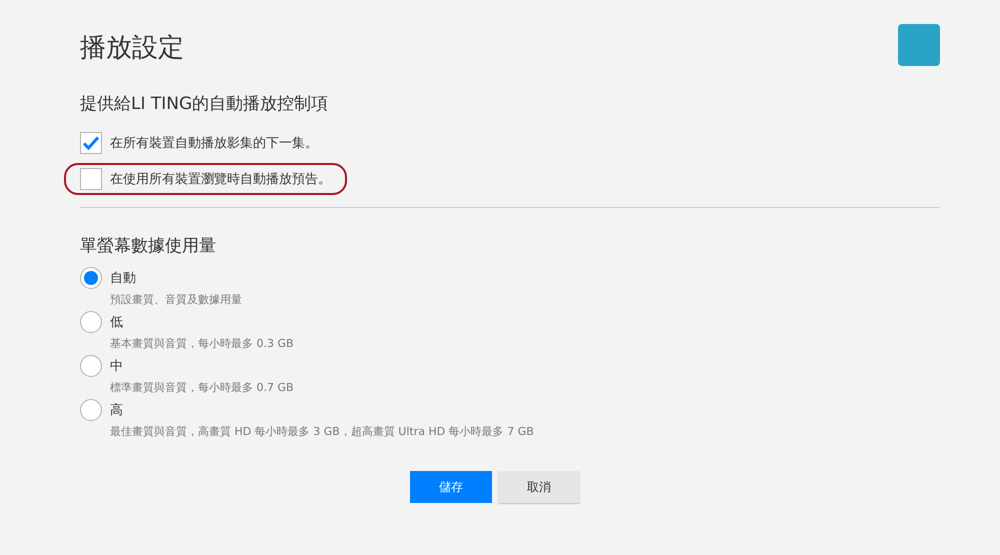 This screenshot has height=555, width=1000. Describe the element at coordinates (202, 343) in the screenshot. I see `radio-description: 基本畫質與音質，每小時最多 0.3 GB` at that location.